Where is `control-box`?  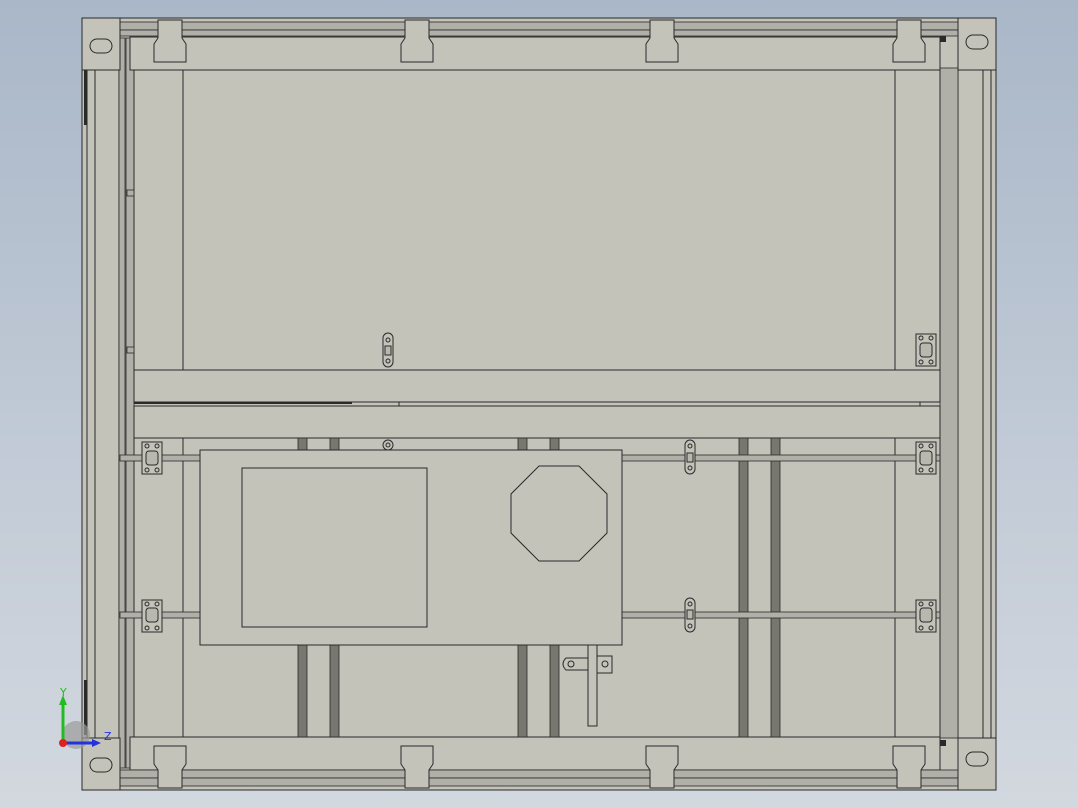 control-box is located at coordinates (411, 547).